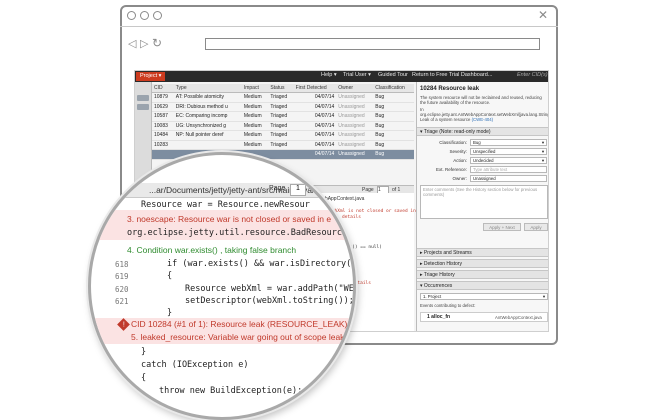 The height and width of the screenshot is (420, 650). I want to click on defect-title: 10284 Resource leak, so click(450, 89).